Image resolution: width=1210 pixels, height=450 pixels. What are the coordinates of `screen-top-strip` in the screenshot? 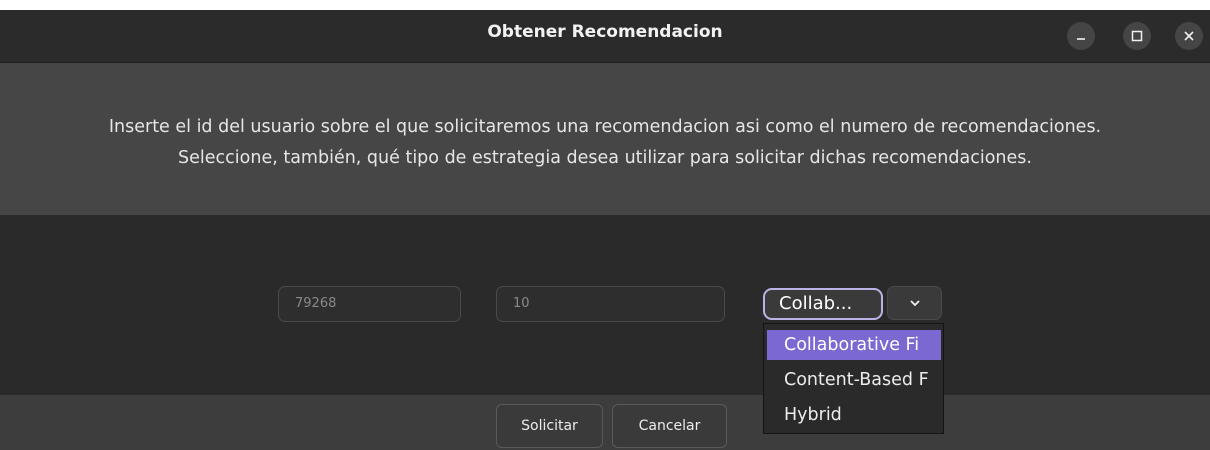 It's located at (605, 5).